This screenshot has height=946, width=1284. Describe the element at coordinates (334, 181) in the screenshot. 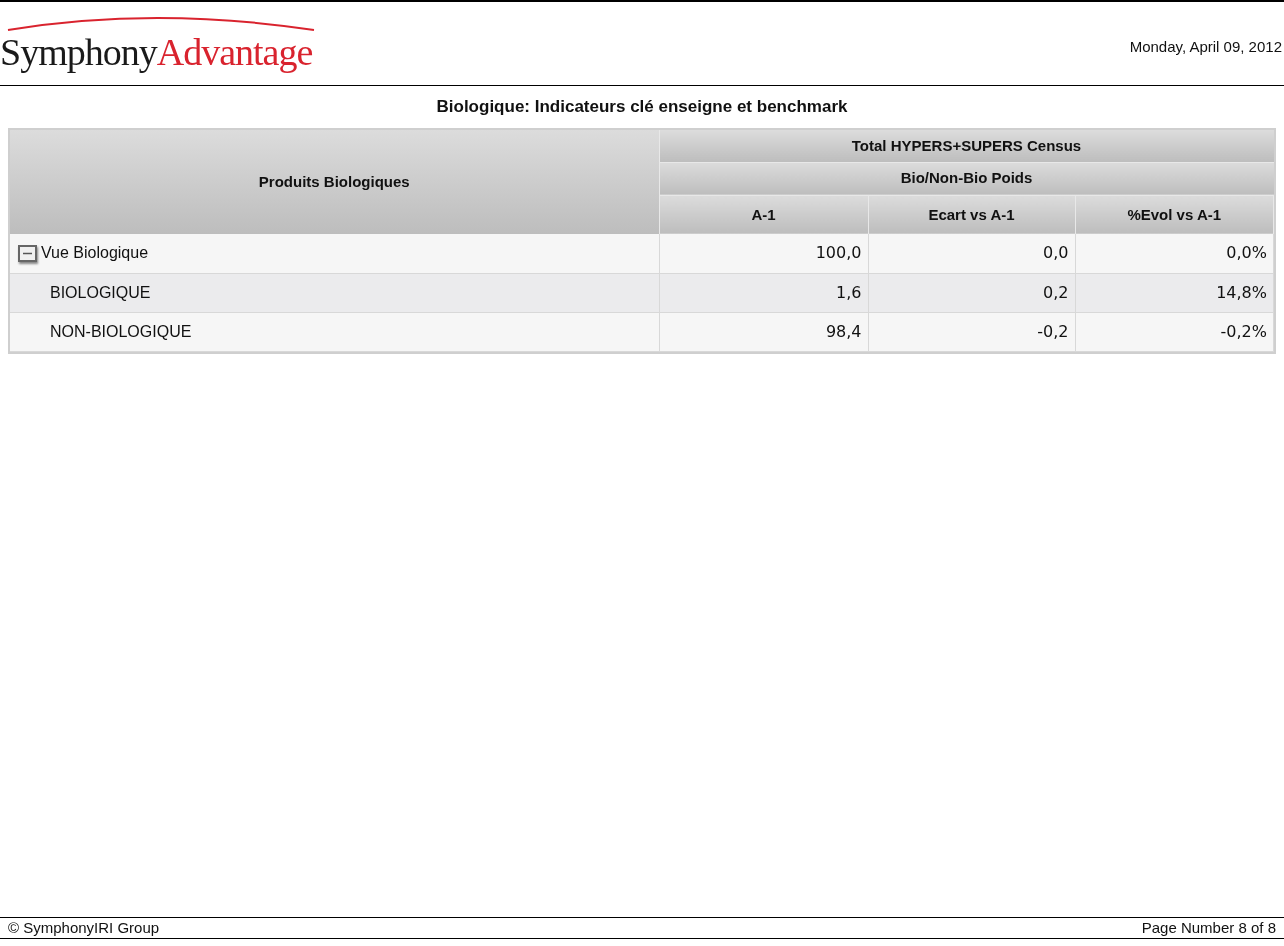

I see `column-header: Produits Biologiques` at that location.